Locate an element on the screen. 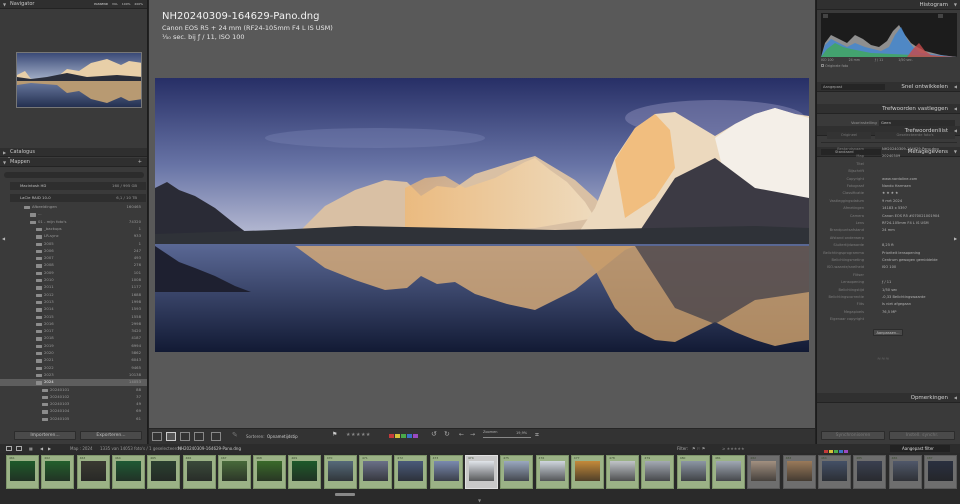 The height and width of the screenshot is (504, 960). folder-row: 2016 2998 is located at coordinates (73, 324).